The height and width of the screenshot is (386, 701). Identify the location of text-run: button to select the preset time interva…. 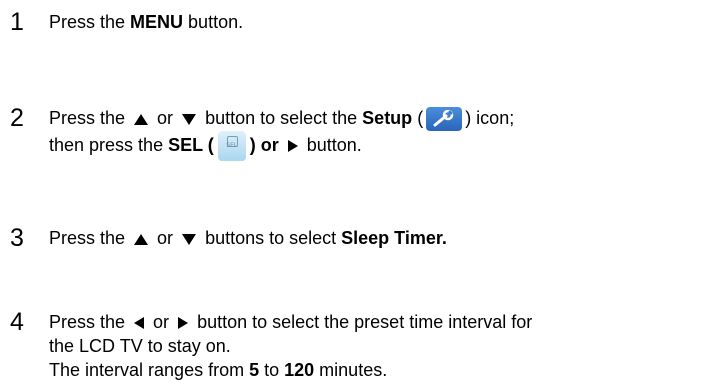
(362, 322).